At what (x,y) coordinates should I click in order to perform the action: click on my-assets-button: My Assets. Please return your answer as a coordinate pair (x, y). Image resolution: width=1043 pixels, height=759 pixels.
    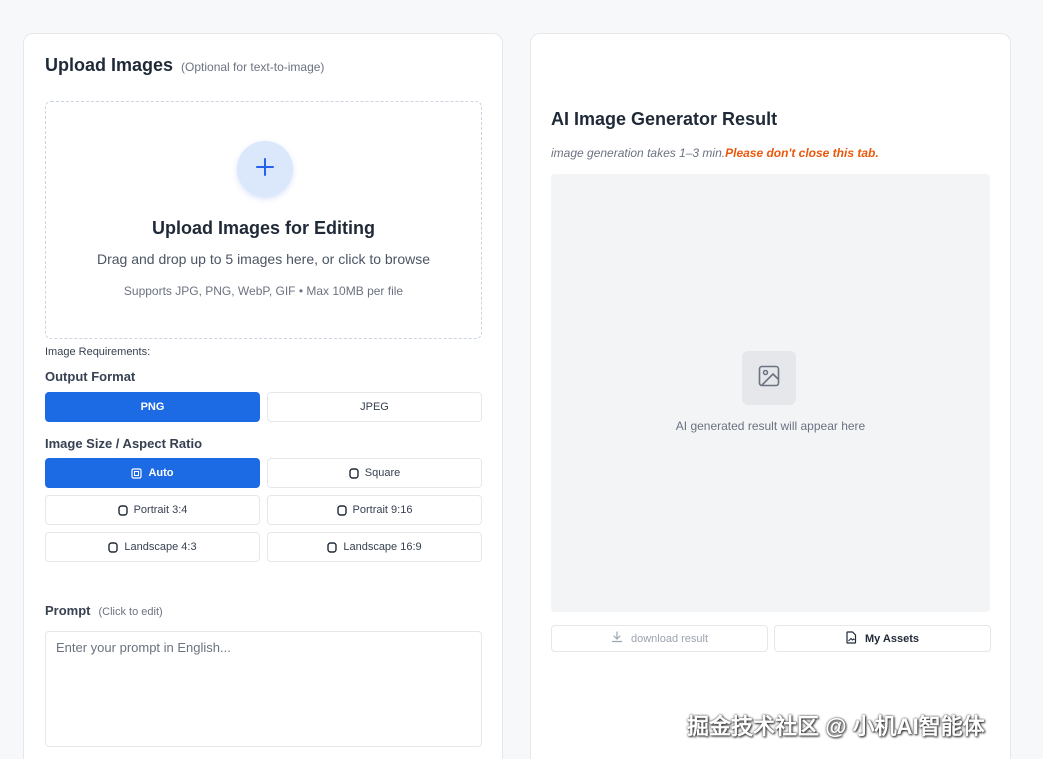
    Looking at the image, I should click on (882, 638).